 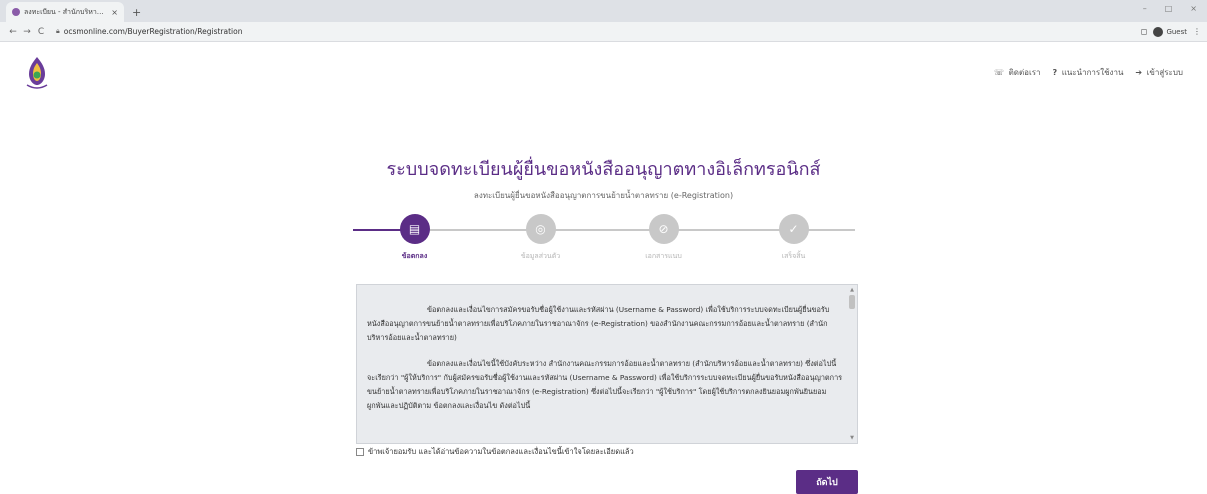 I want to click on clipboard-icon: ▤, so click(x=414, y=229).